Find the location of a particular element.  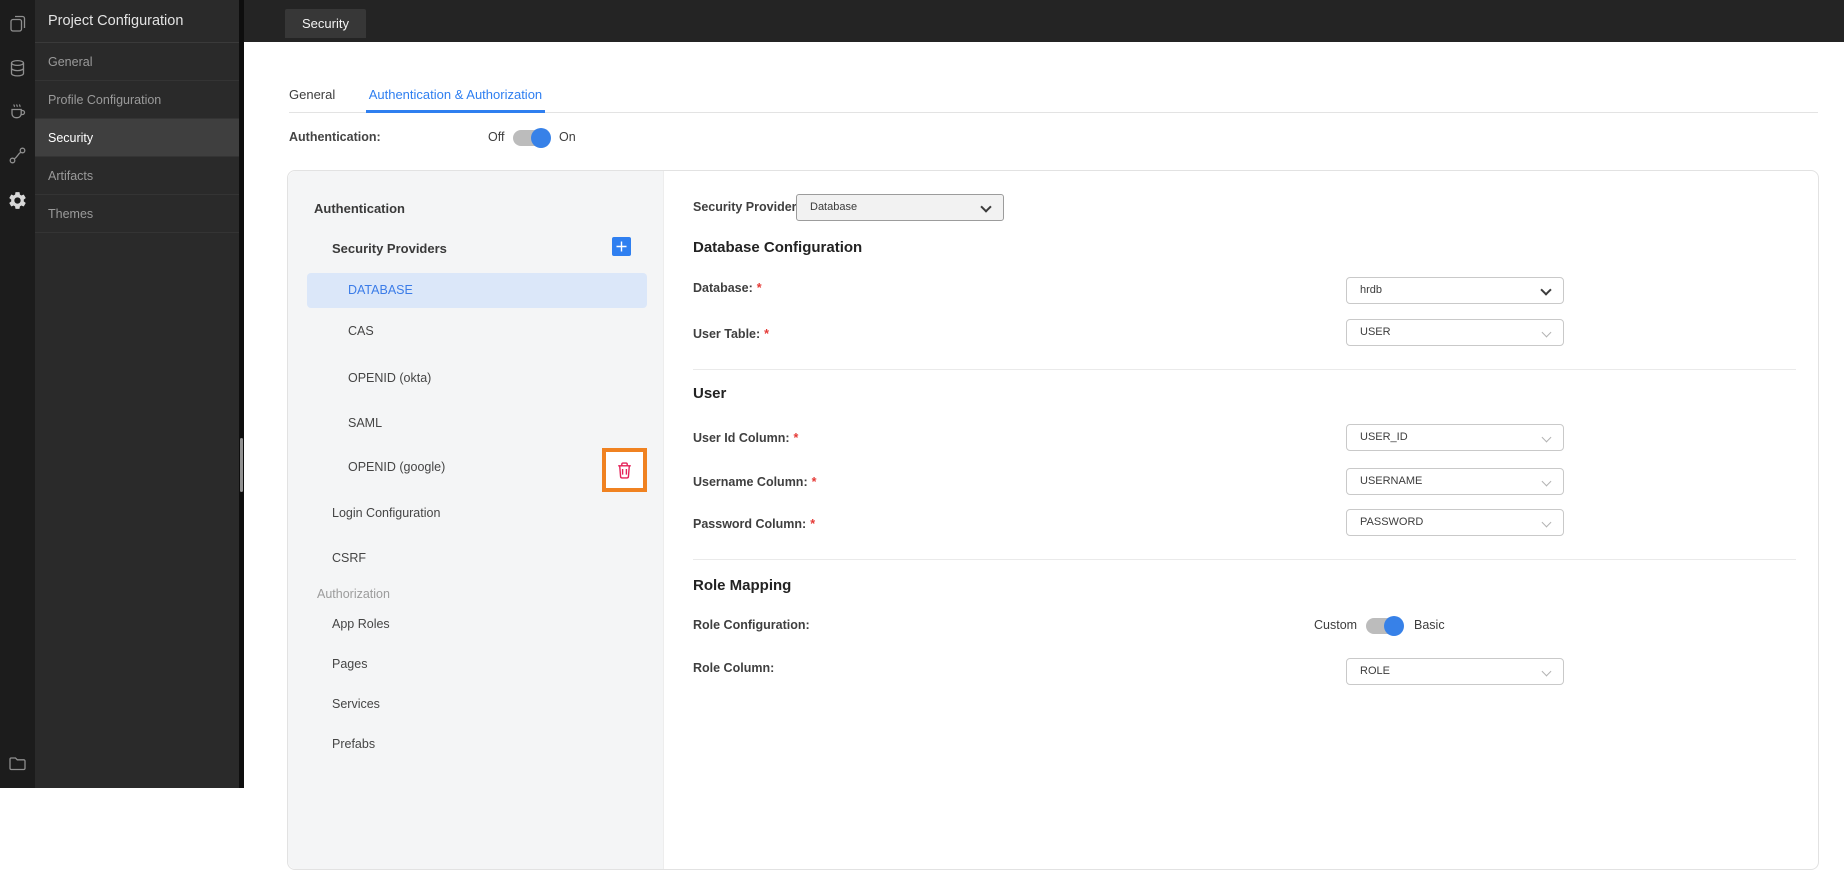

sidebar-title: Project Configuration is located at coordinates (137, 21).